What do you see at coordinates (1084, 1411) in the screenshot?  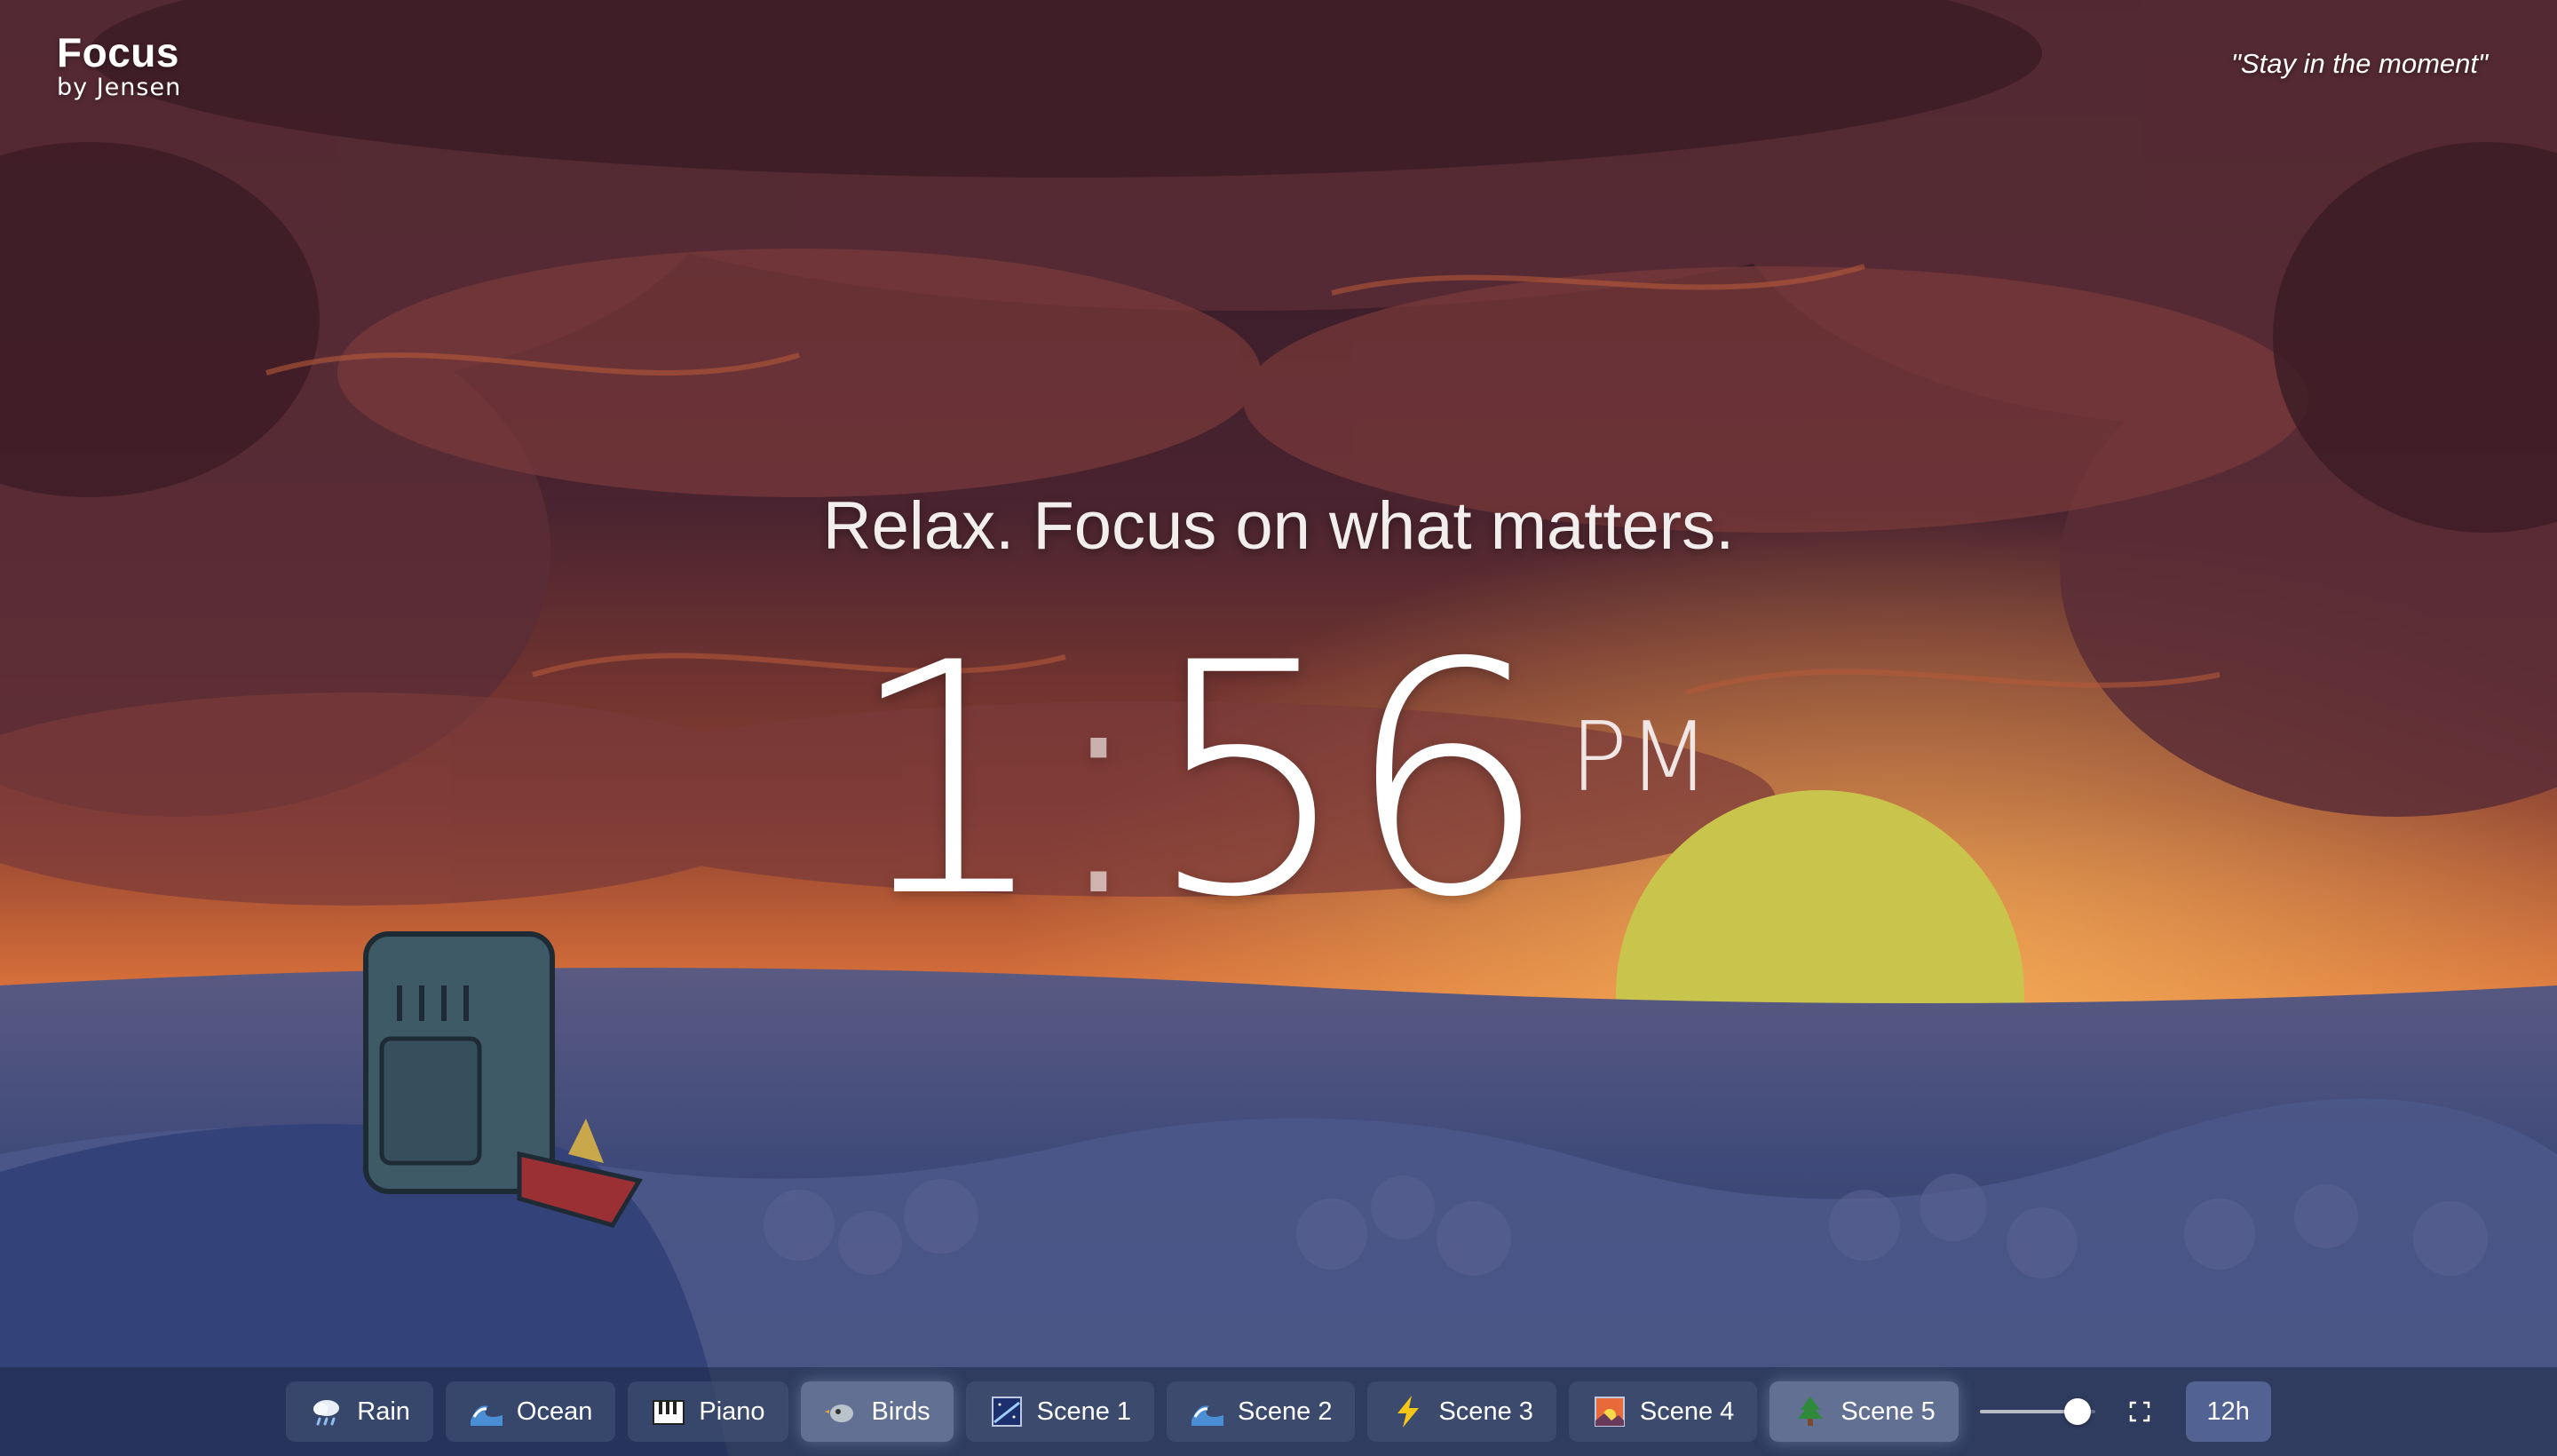 I see `scene-1-label: Scene 1` at bounding box center [1084, 1411].